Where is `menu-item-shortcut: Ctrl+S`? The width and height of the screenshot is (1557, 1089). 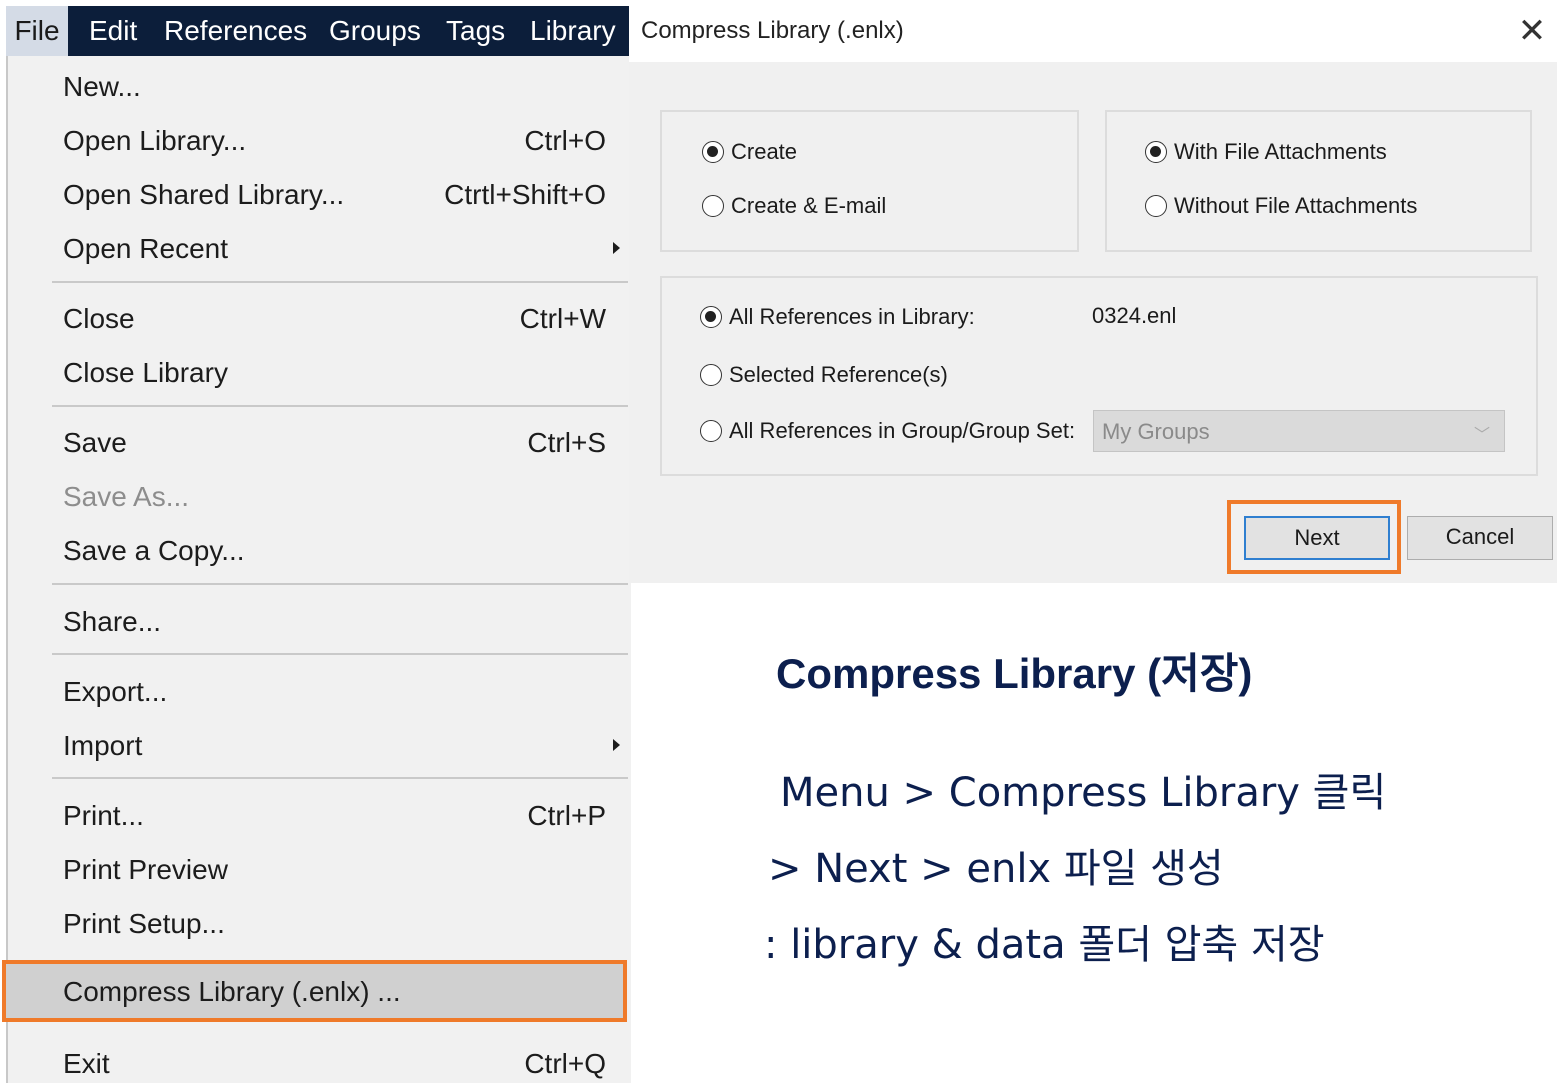
menu-item-shortcut: Ctrl+S is located at coordinates (566, 442).